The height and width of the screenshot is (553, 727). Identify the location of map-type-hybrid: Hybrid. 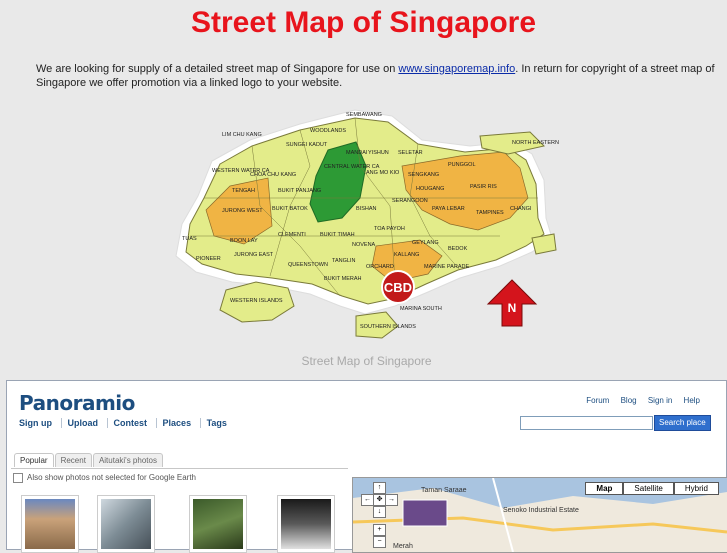
(696, 488).